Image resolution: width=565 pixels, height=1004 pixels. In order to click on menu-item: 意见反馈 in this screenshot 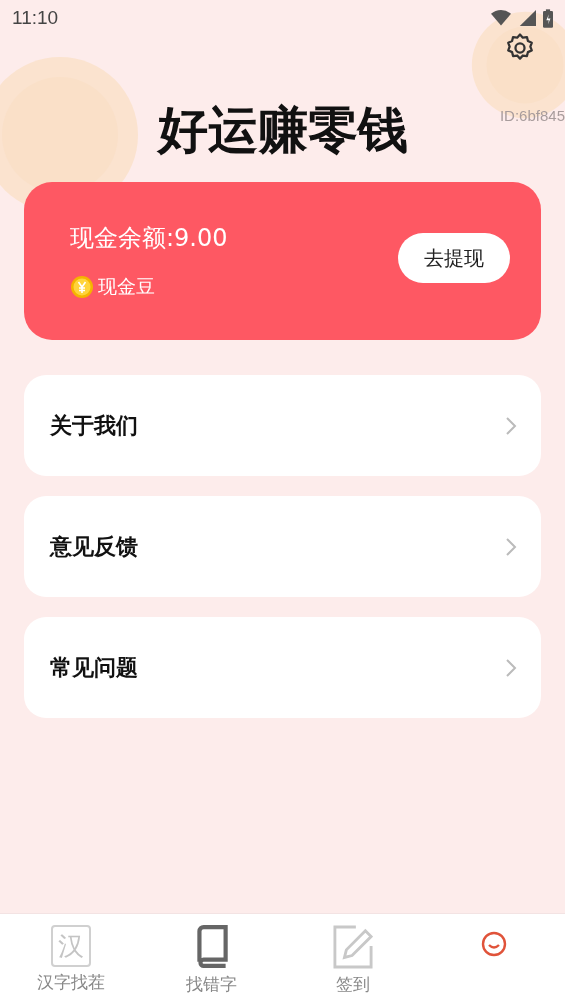, I will do `click(282, 546)`.